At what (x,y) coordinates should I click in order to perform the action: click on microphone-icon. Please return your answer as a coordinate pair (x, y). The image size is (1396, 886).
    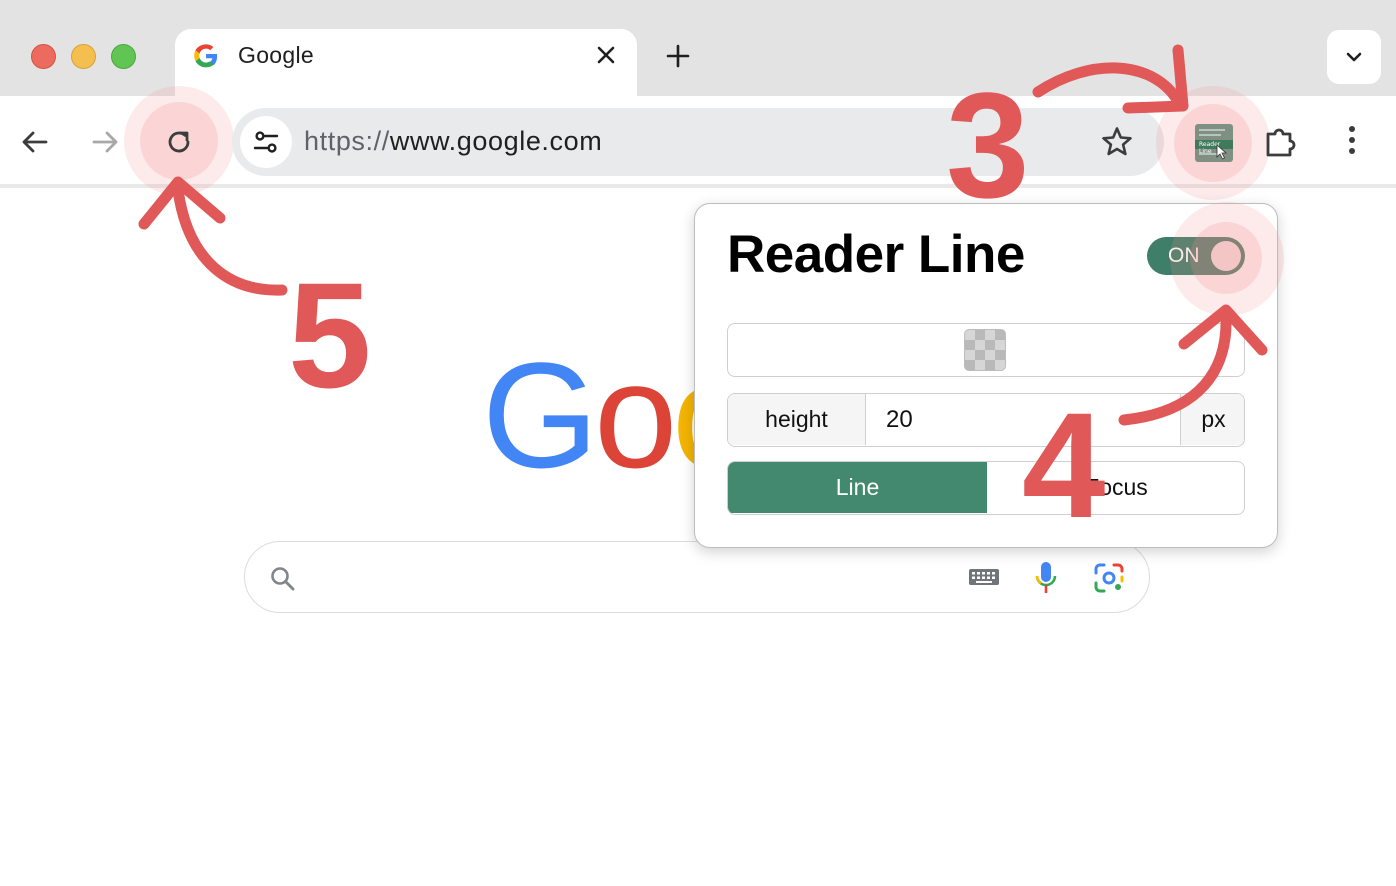
    Looking at the image, I should click on (1046, 578).